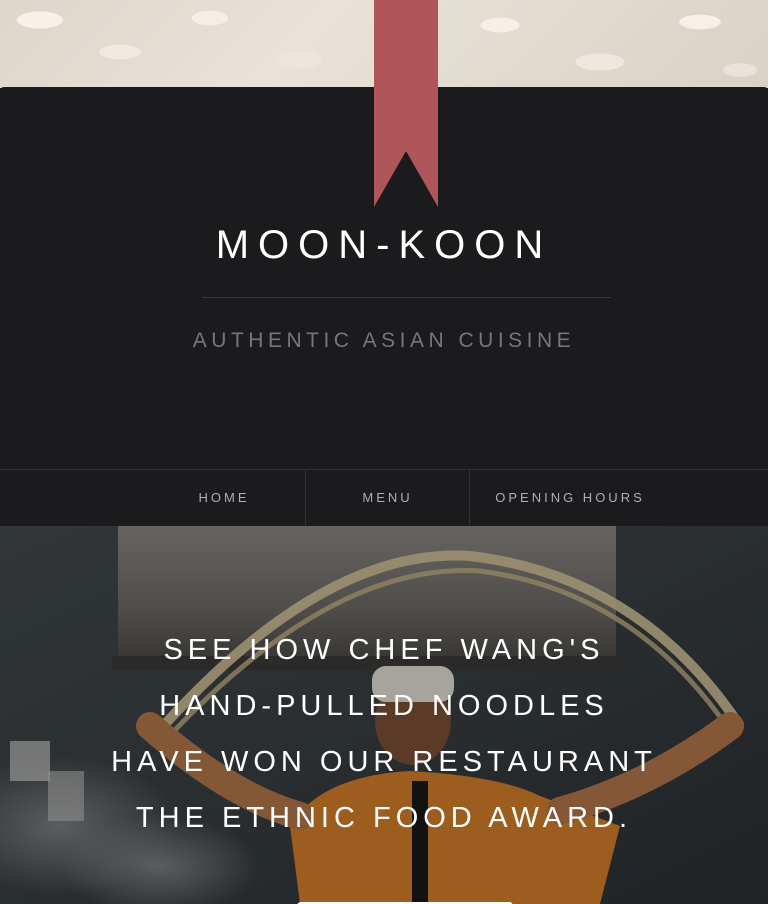  I want to click on hero-line: SEE HOW CHEF WANG'S, so click(384, 650).